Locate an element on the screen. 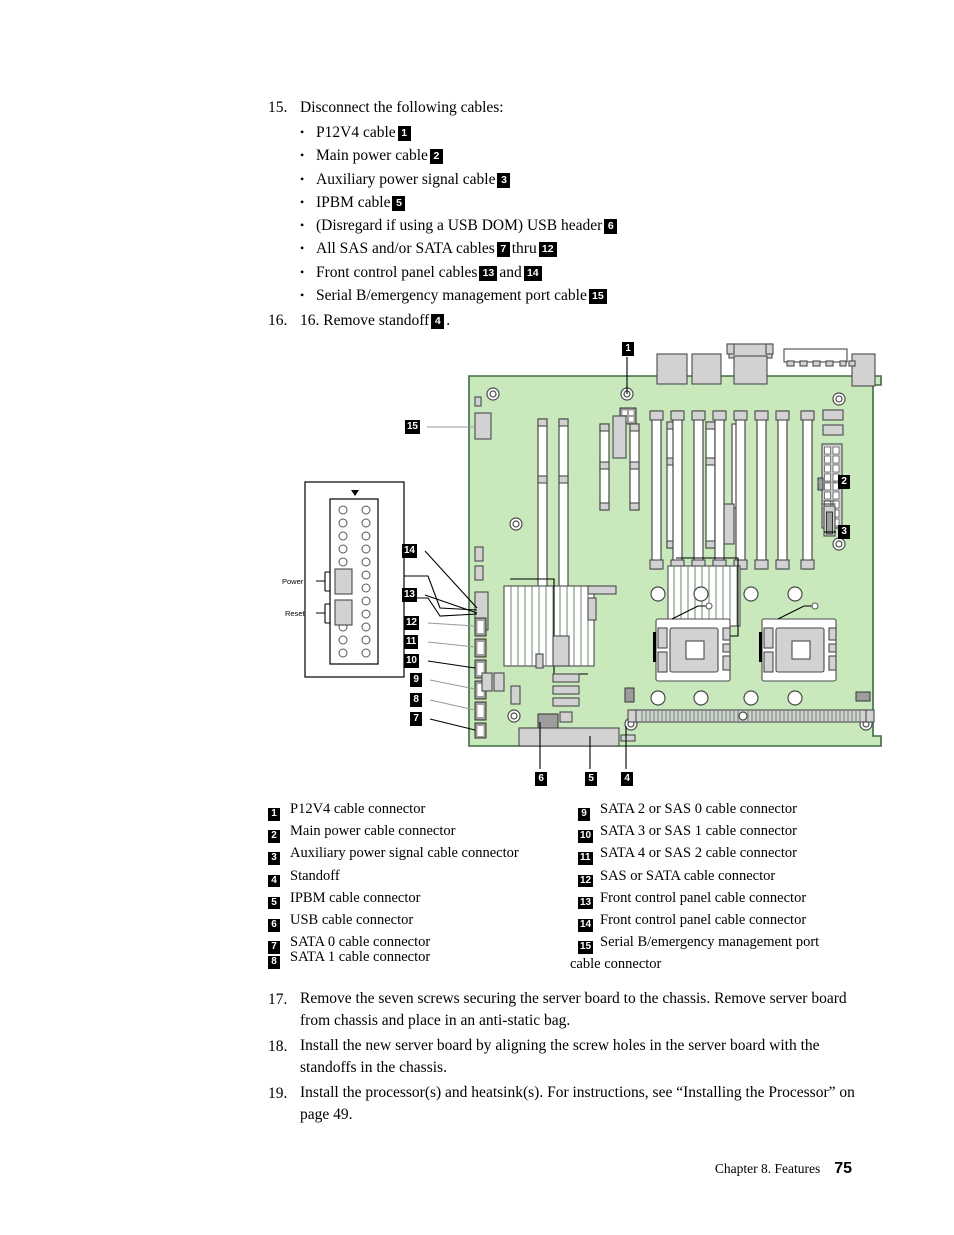 The height and width of the screenshot is (1235, 954). bullet-text: Main power cable is located at coordinates (372, 156).